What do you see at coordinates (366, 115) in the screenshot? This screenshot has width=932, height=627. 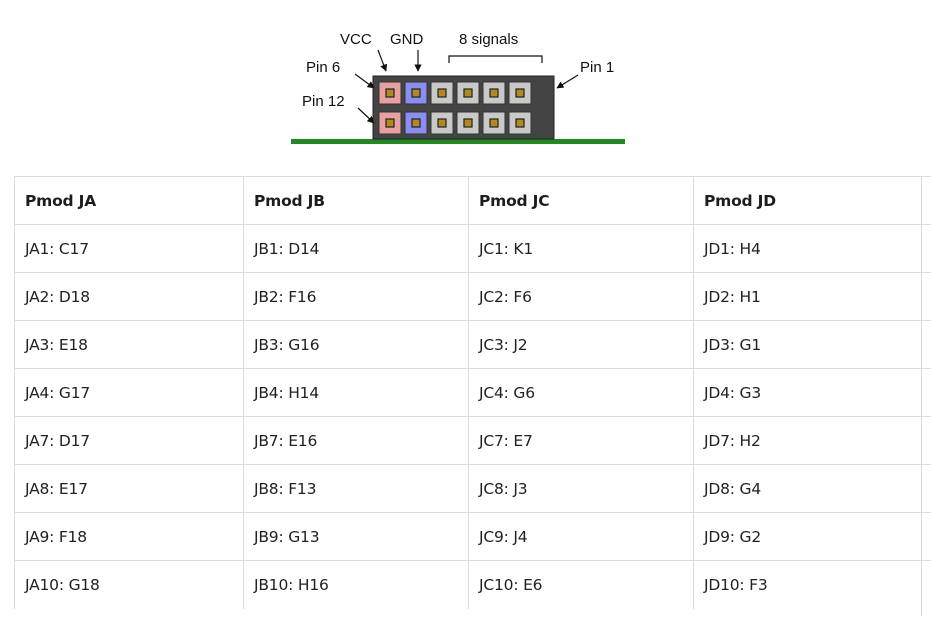 I see `pin12-arrow` at bounding box center [366, 115].